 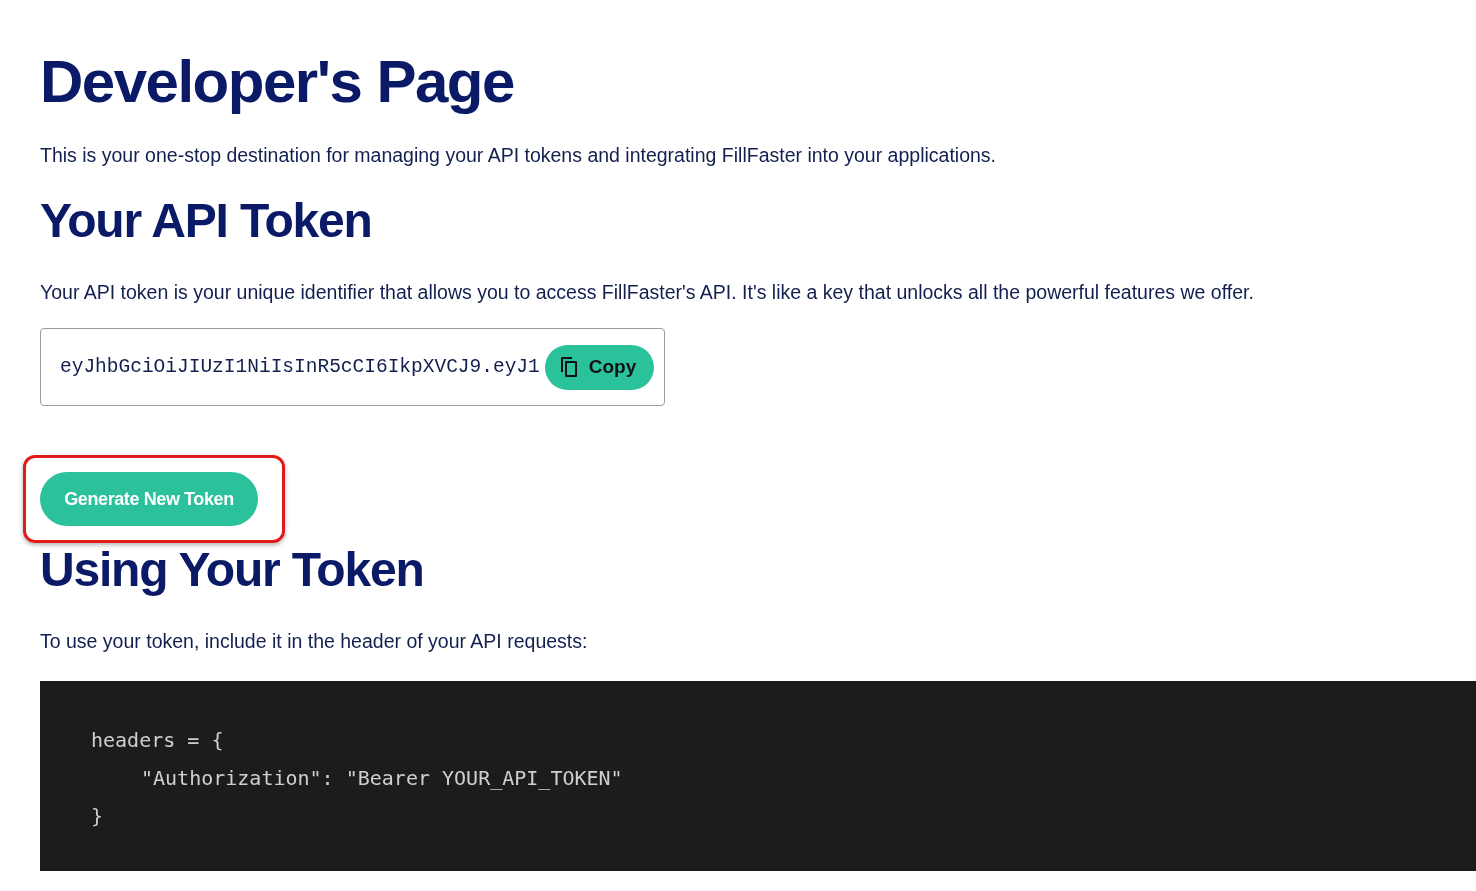 What do you see at coordinates (314, 641) in the screenshot?
I see `section-description: To use your token, include it in the header of your API requests:` at bounding box center [314, 641].